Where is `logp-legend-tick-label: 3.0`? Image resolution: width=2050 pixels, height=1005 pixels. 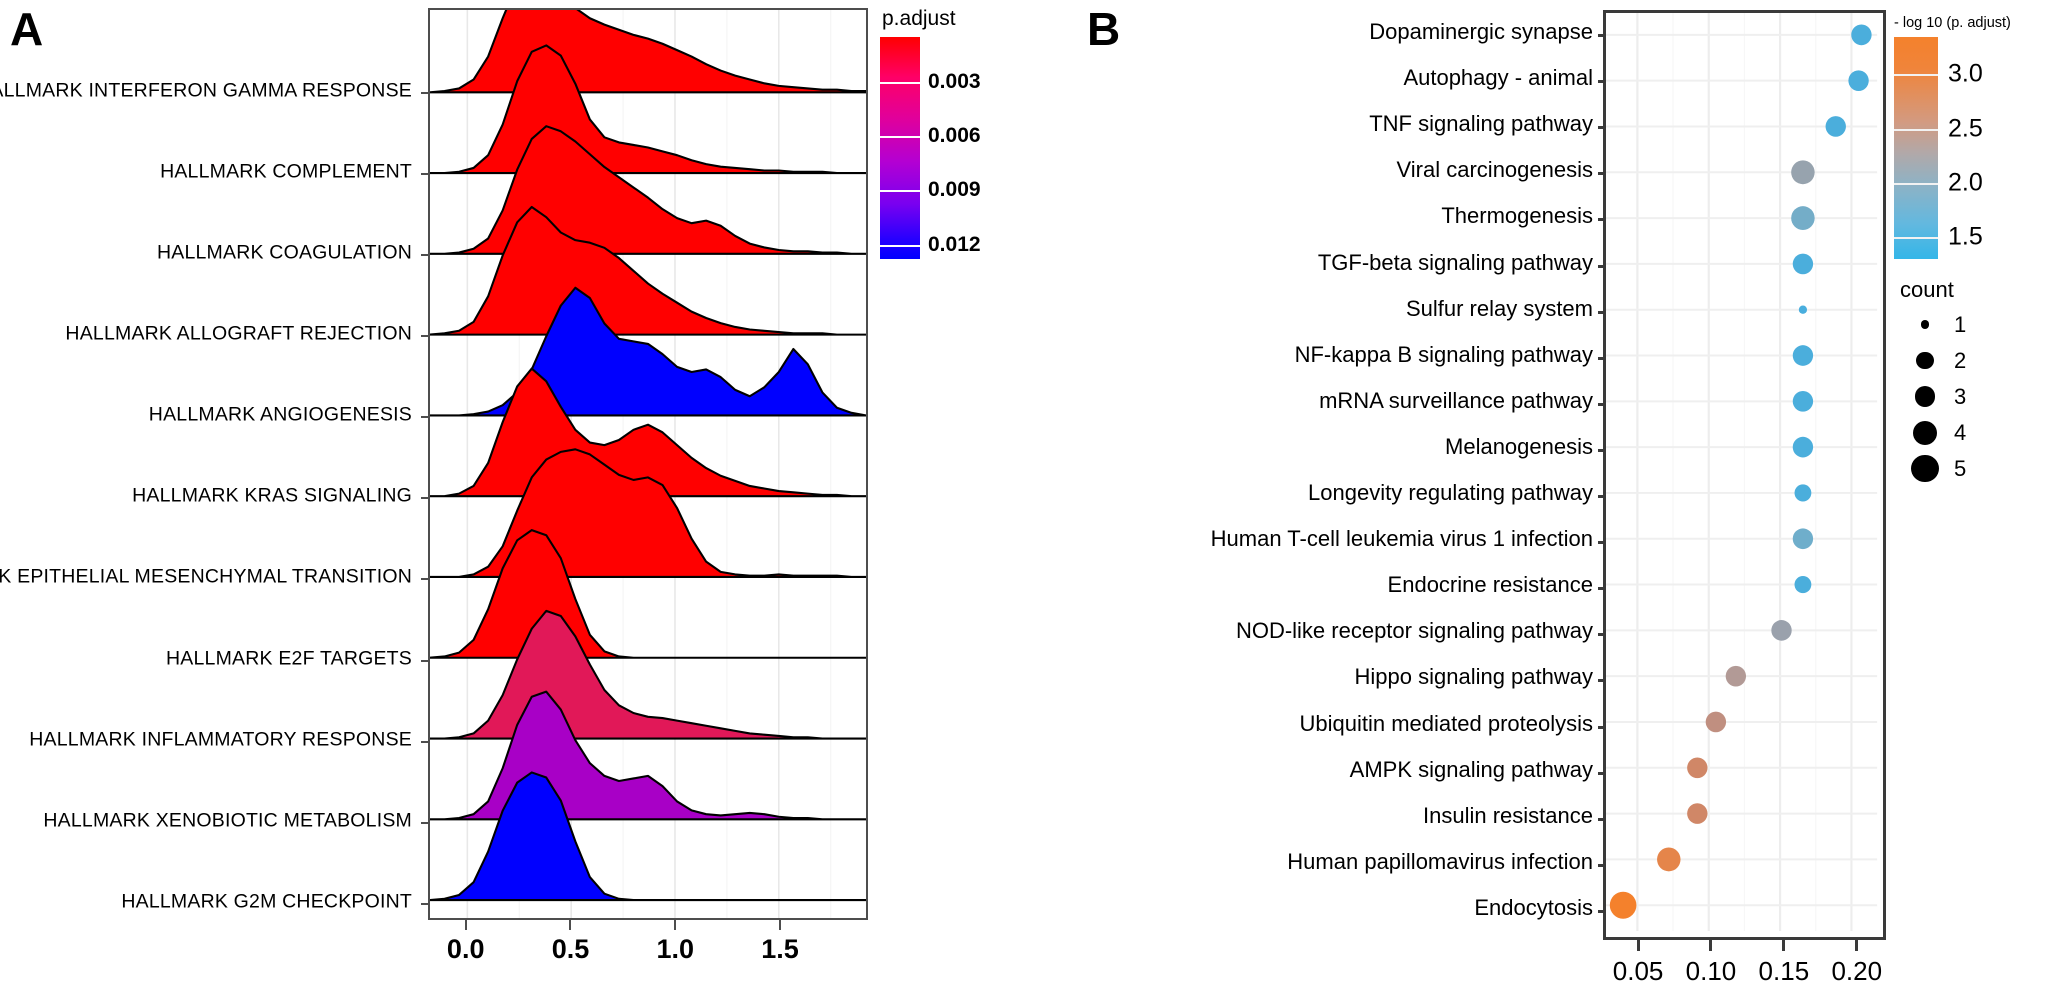
logp-legend-tick-label: 3.0 is located at coordinates (1965, 73).